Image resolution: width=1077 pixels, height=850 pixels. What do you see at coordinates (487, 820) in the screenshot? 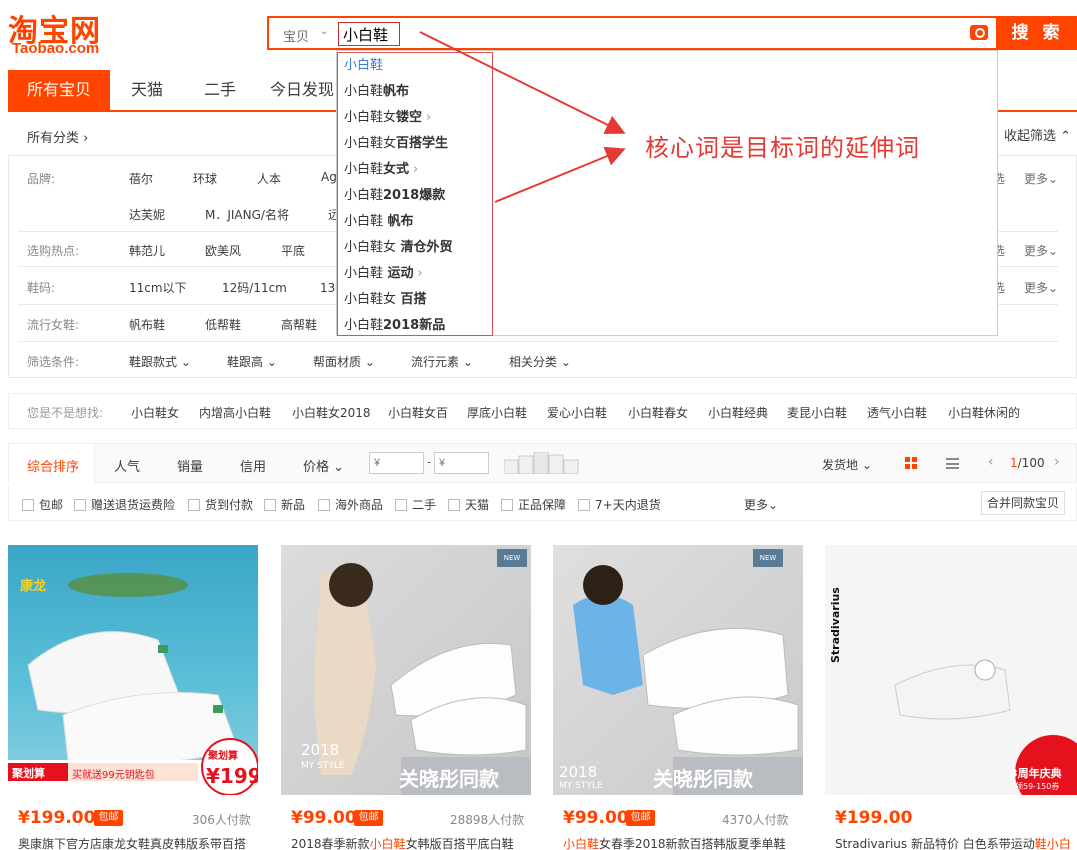
I see `sales-count: 28898人付款` at bounding box center [487, 820].